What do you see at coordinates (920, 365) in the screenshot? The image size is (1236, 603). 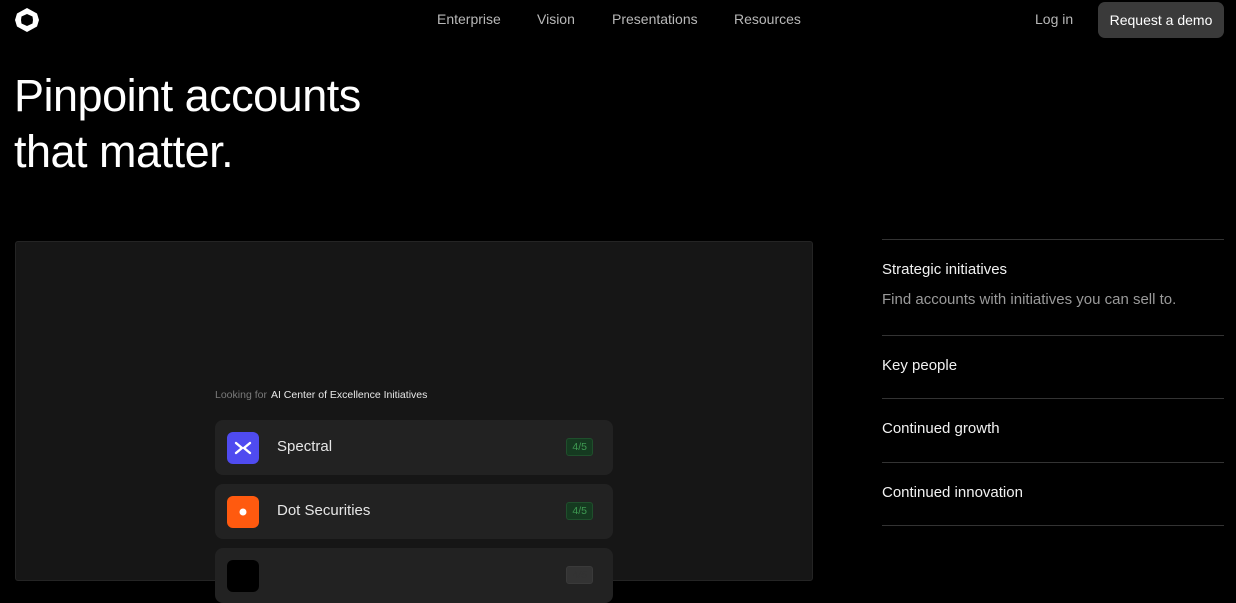 I see `feature-title: Key people` at bounding box center [920, 365].